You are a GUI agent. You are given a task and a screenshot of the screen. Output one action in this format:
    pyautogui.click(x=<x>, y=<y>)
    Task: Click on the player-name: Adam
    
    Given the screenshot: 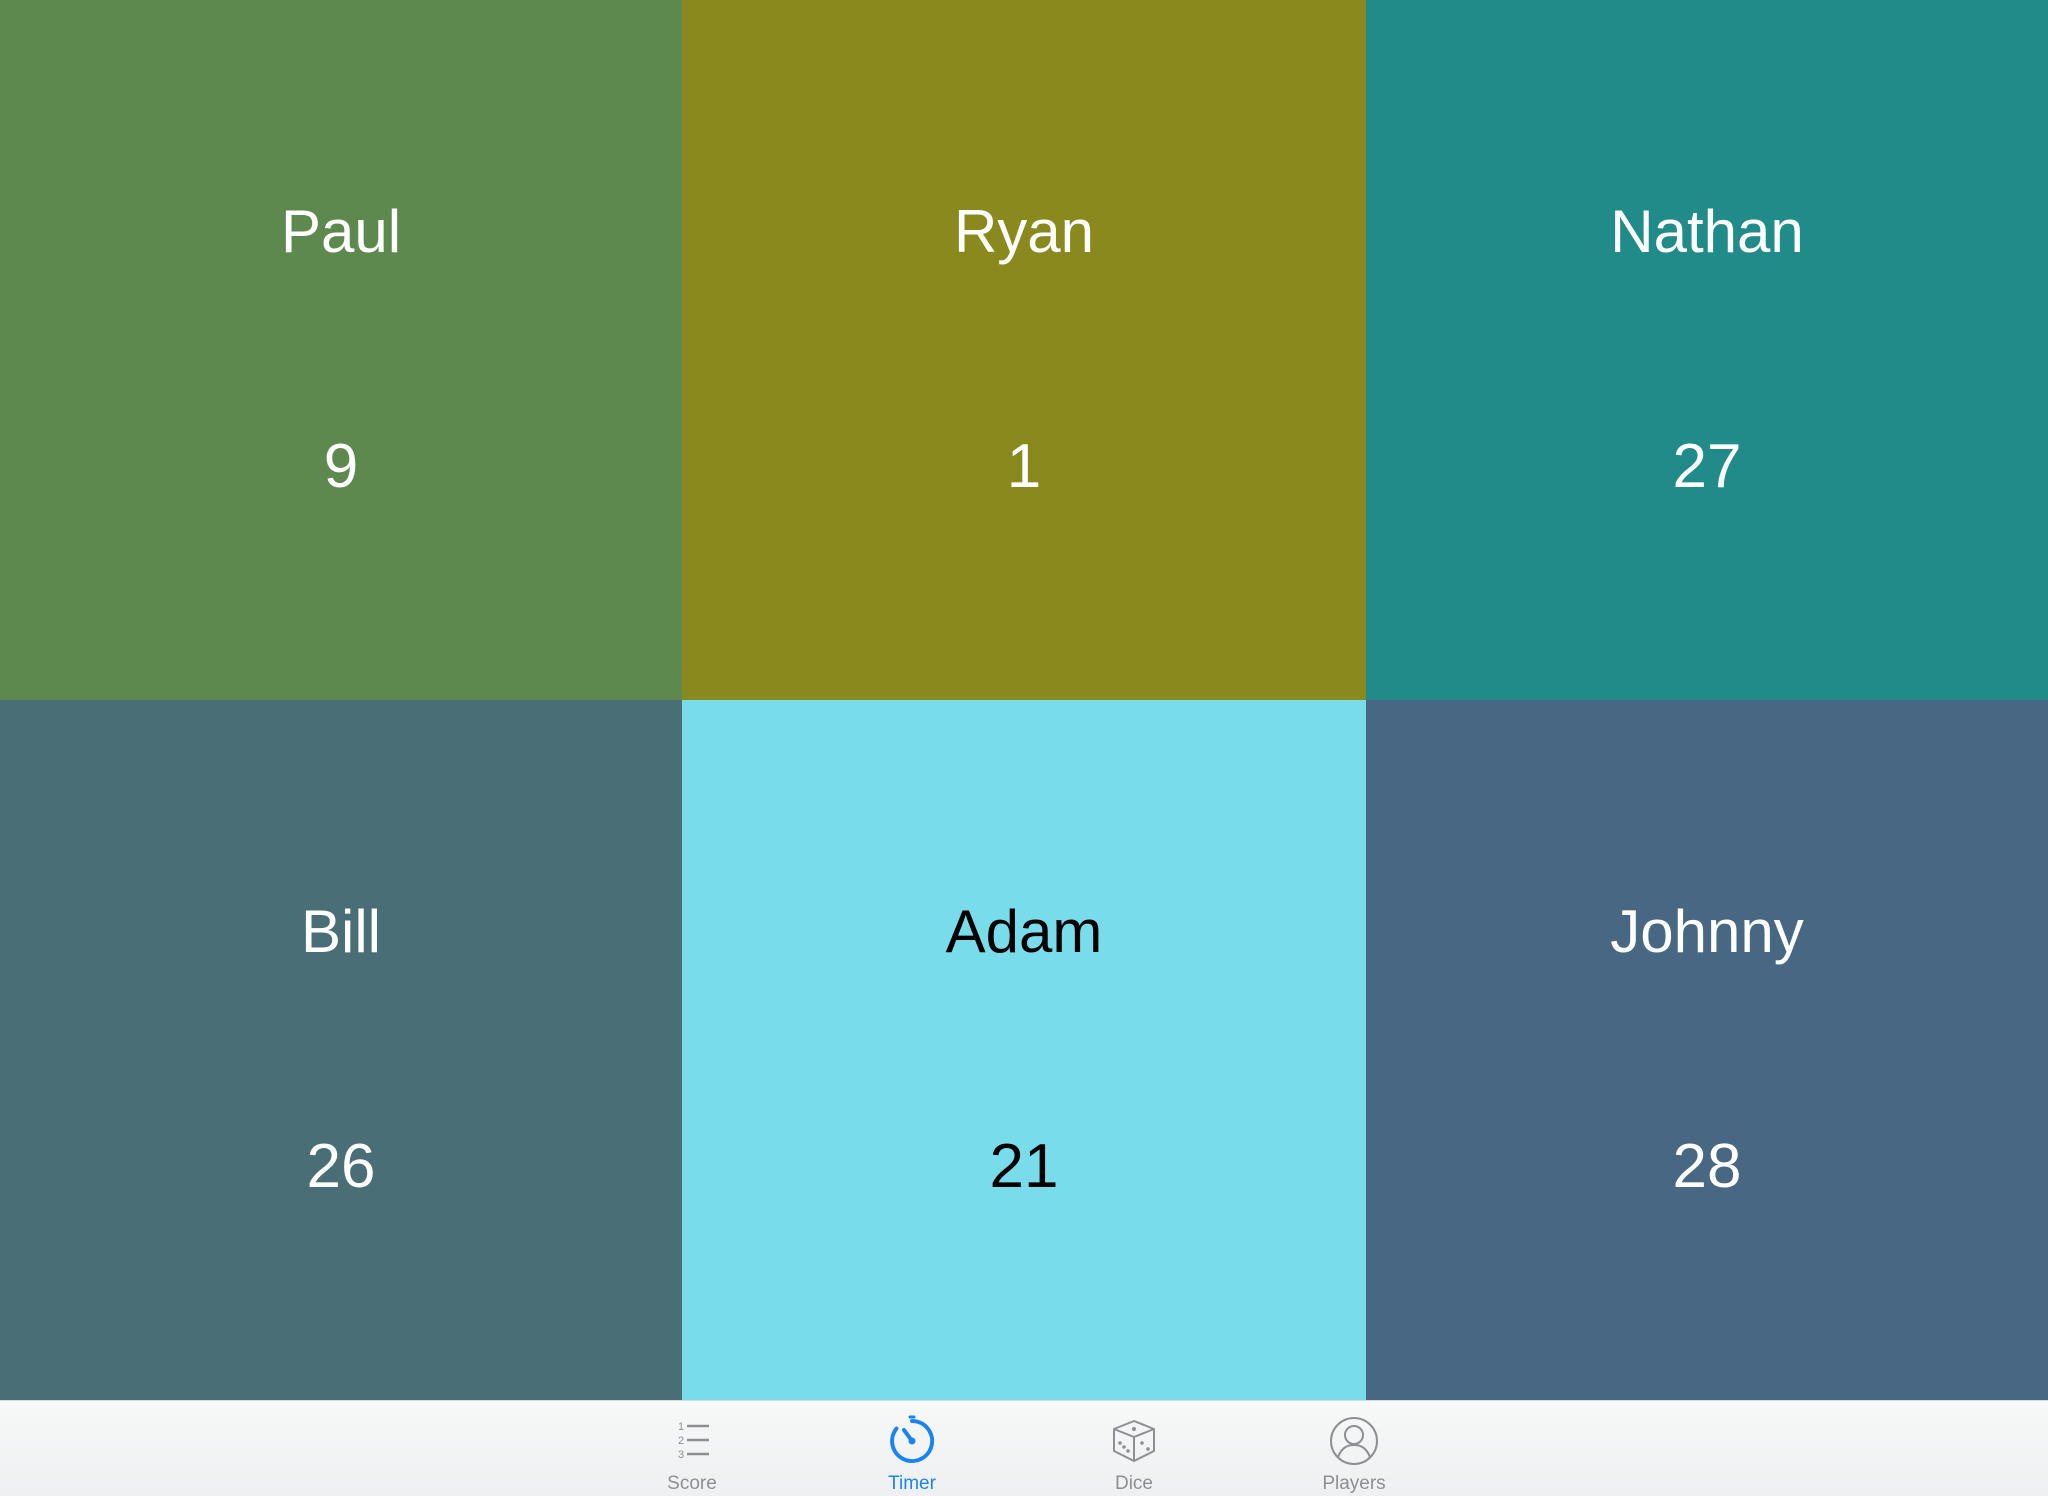 What is the action you would take?
    pyautogui.click(x=1024, y=931)
    